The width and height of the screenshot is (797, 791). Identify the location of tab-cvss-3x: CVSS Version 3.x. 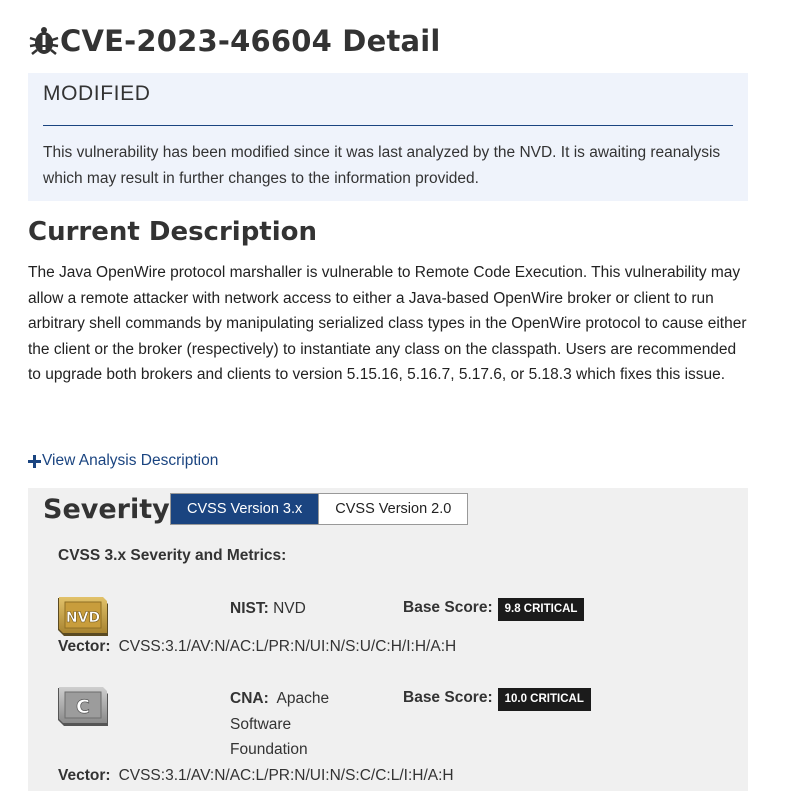
(245, 509).